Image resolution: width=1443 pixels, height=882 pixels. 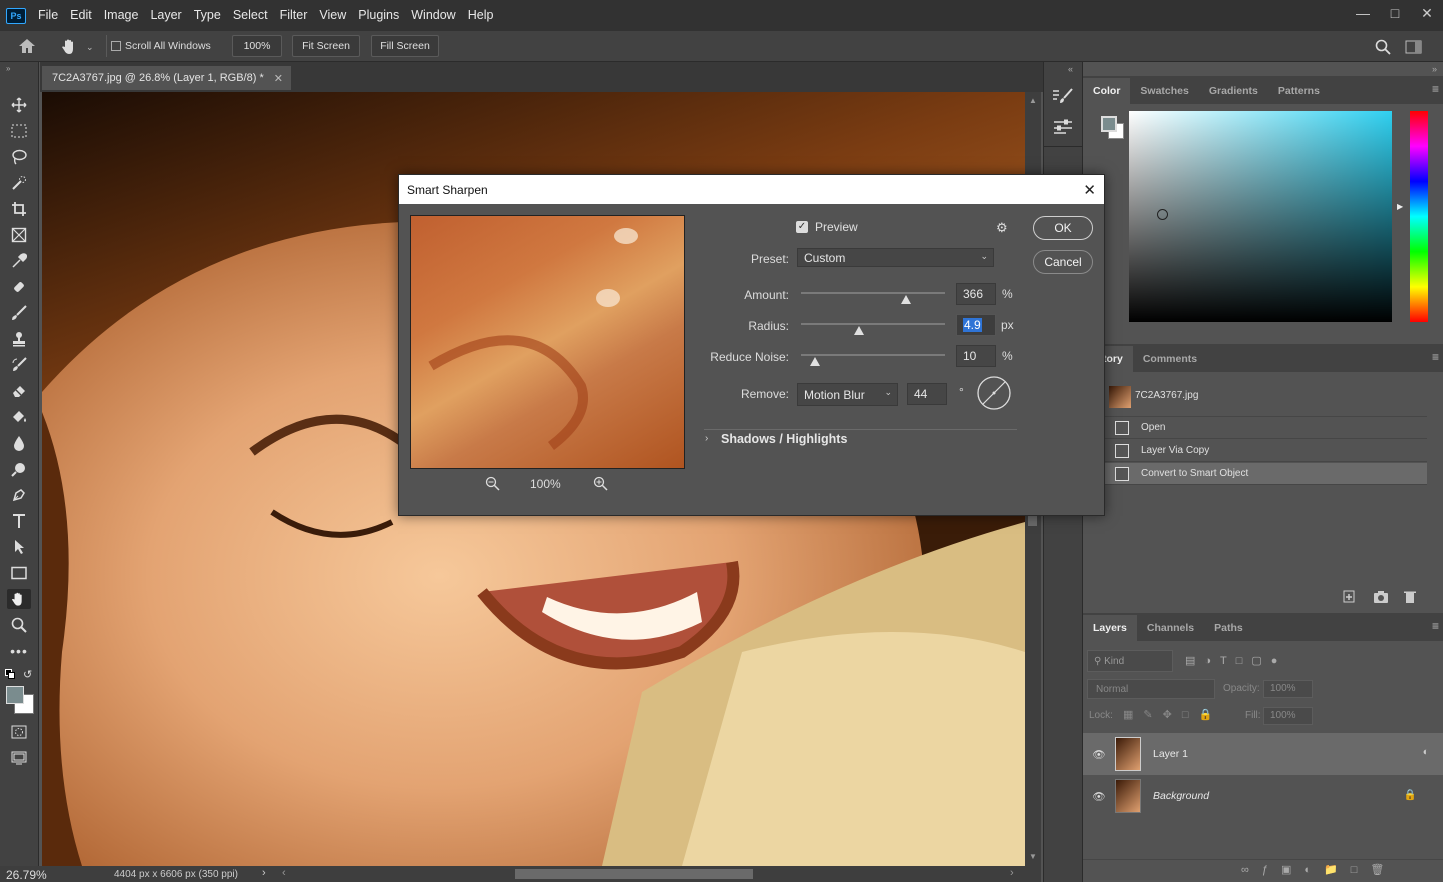 I want to click on move-tool-icon, so click(x=19, y=105).